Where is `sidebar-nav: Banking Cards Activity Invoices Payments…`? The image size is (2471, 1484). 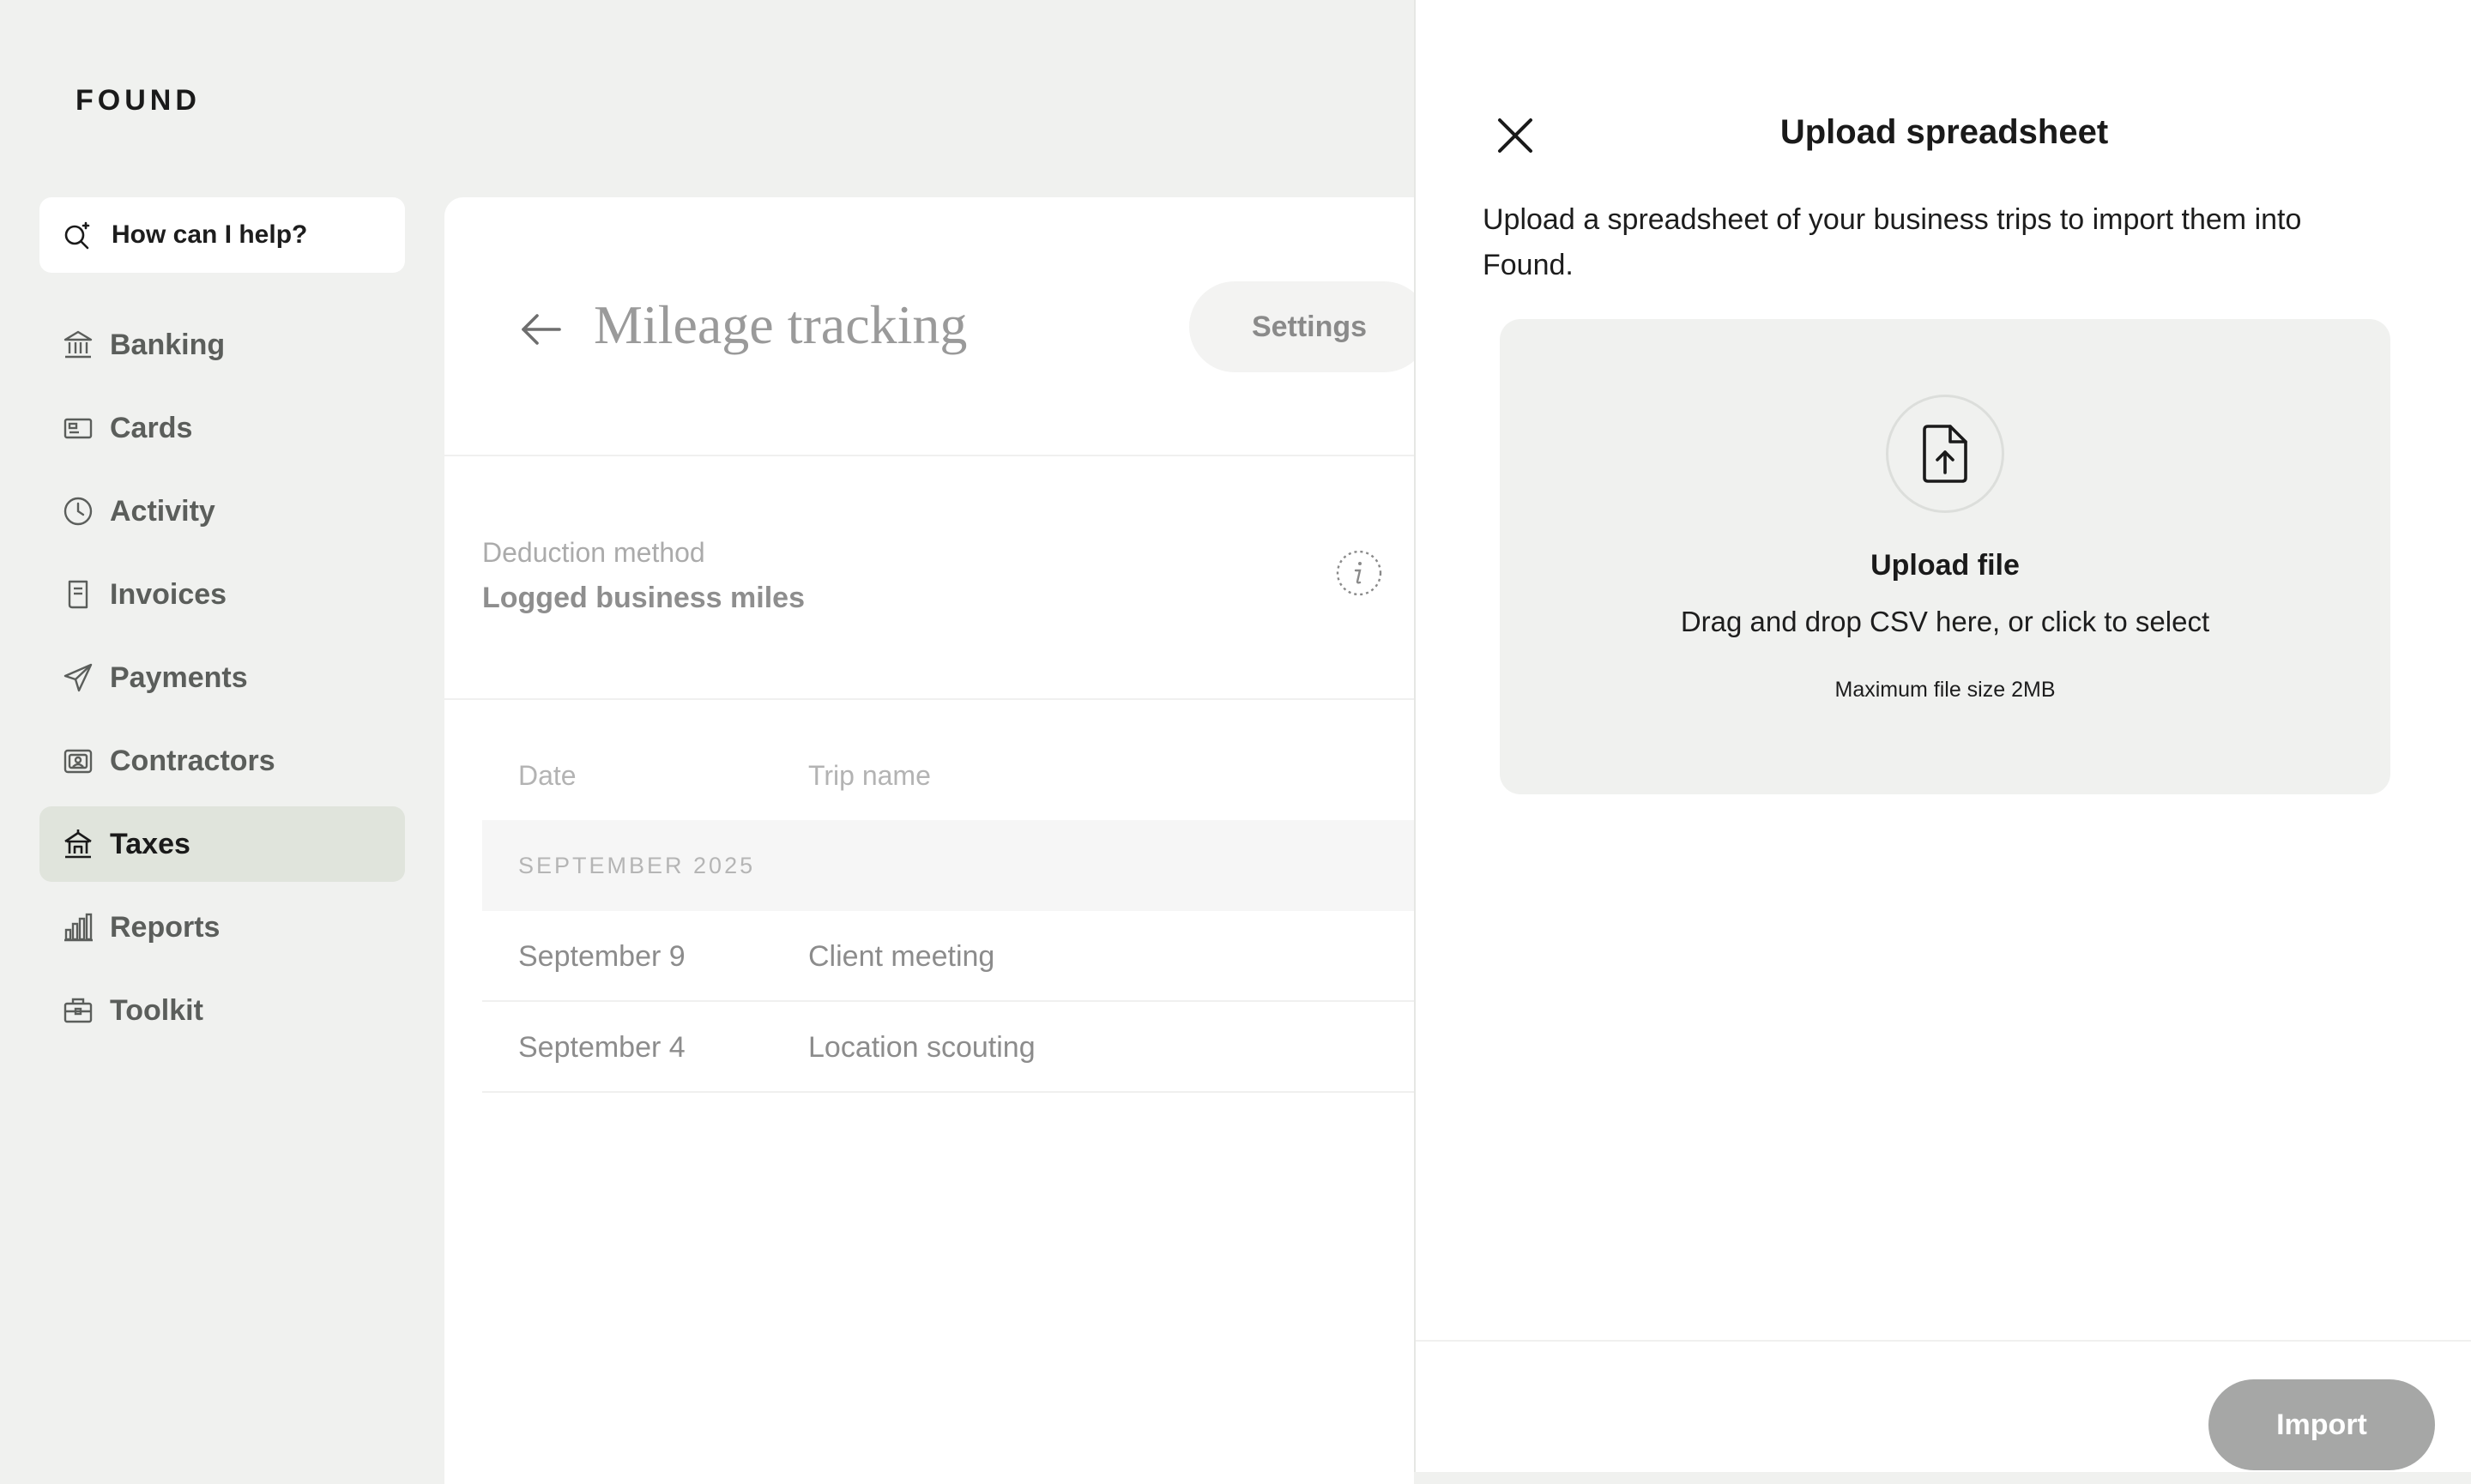 sidebar-nav: Banking Cards Activity Invoices Payments… is located at coordinates (222, 681).